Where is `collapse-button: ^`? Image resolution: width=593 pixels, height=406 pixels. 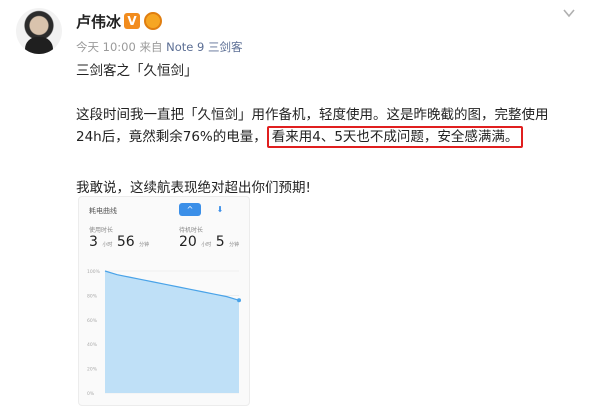 collapse-button: ^ is located at coordinates (190, 209).